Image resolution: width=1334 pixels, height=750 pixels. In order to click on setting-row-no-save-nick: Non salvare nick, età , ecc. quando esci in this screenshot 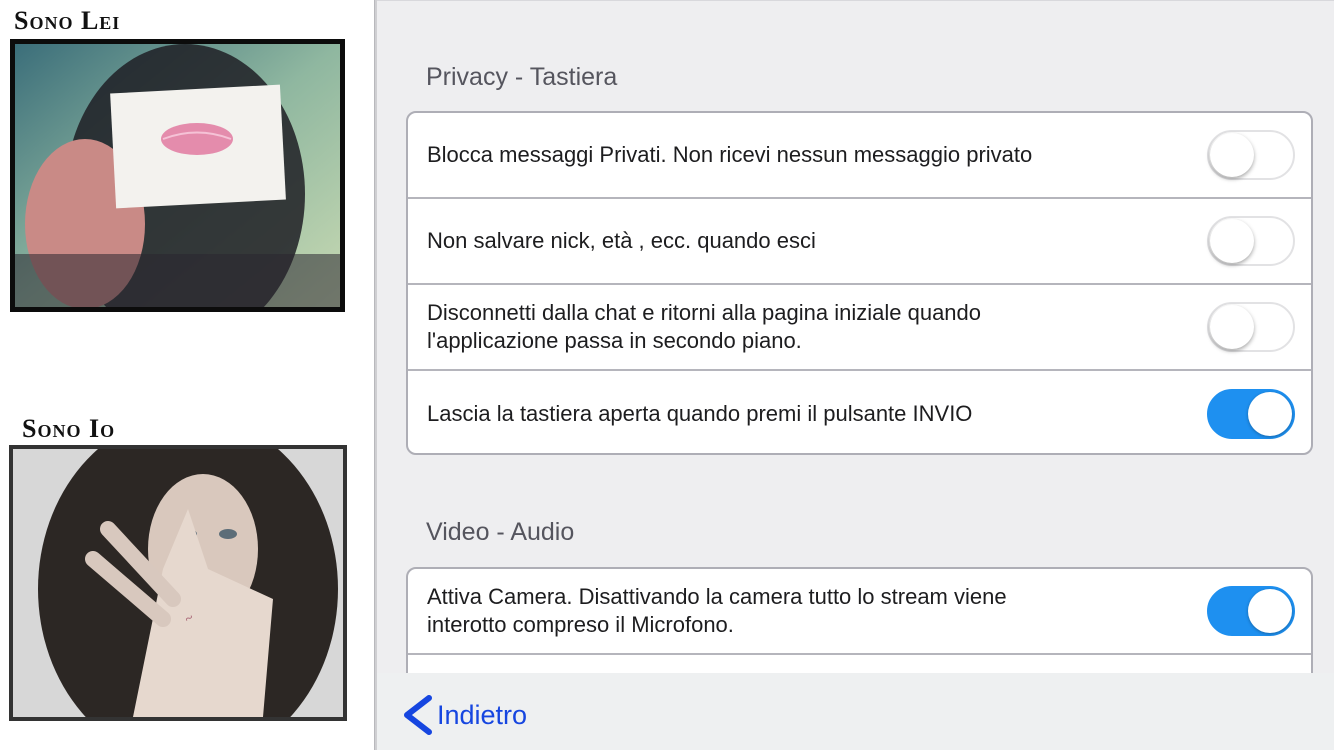, I will do `click(859, 242)`.